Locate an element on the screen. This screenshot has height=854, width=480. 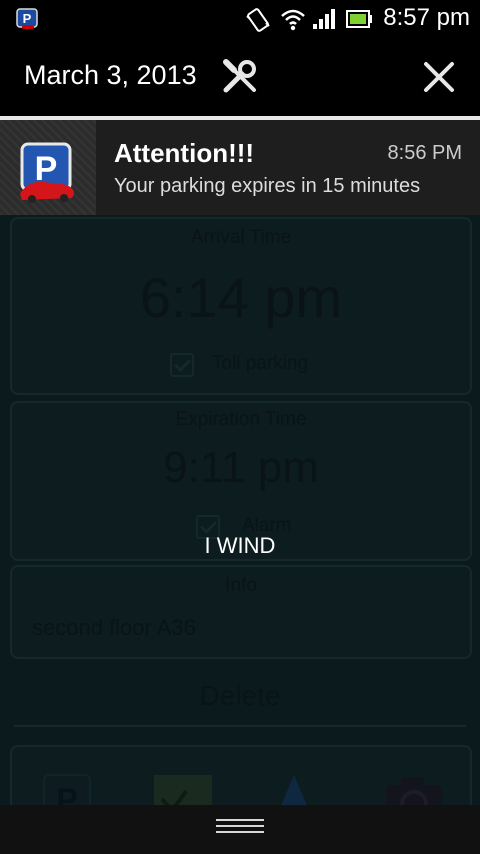
parking-car-icon: P is located at coordinates (47, 175).